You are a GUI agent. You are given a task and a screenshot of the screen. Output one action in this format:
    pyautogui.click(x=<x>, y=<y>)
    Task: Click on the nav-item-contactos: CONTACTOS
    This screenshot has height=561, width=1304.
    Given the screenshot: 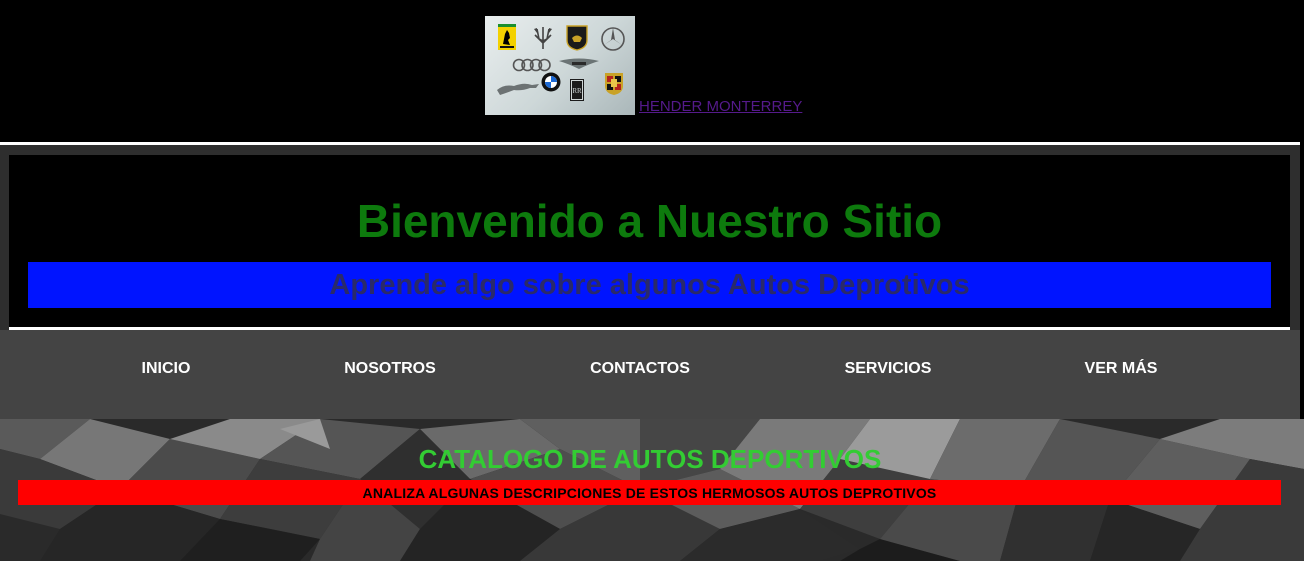 What is the action you would take?
    pyautogui.click(x=640, y=369)
    